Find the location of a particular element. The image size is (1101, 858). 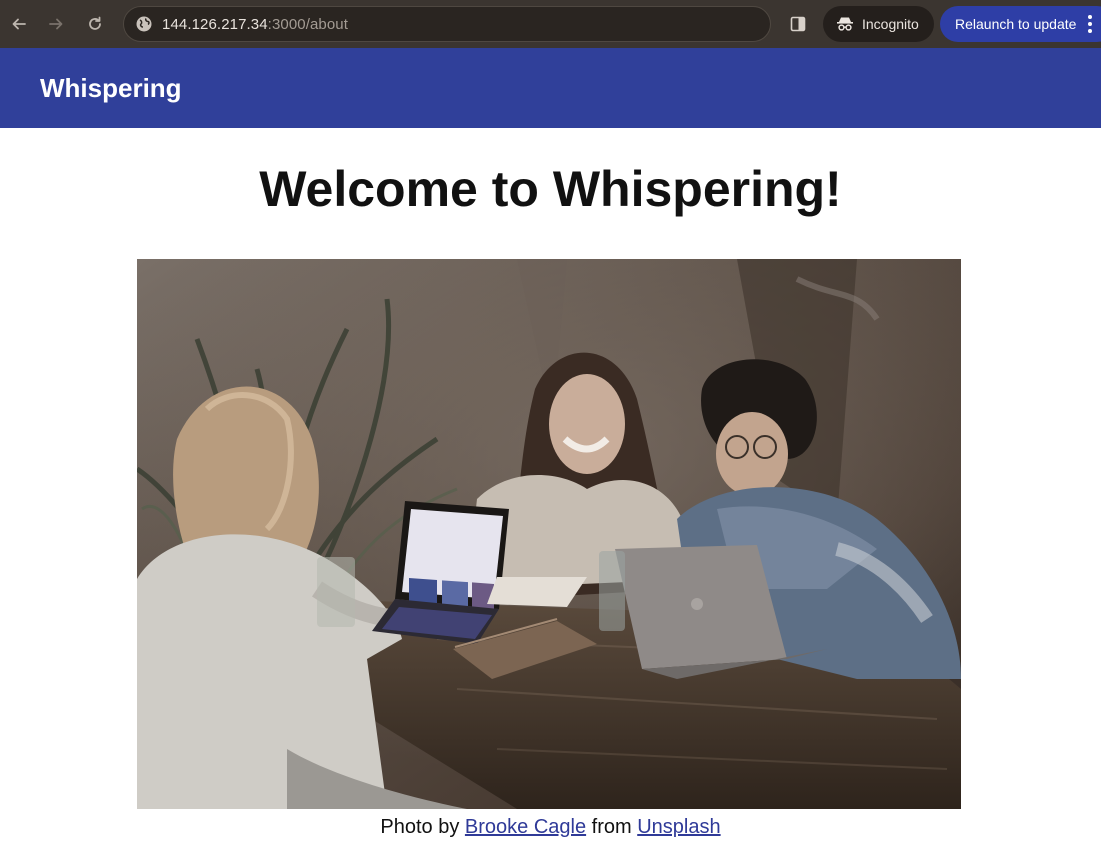

address-bar: 144.126.217.34:3000/about is located at coordinates (447, 24).